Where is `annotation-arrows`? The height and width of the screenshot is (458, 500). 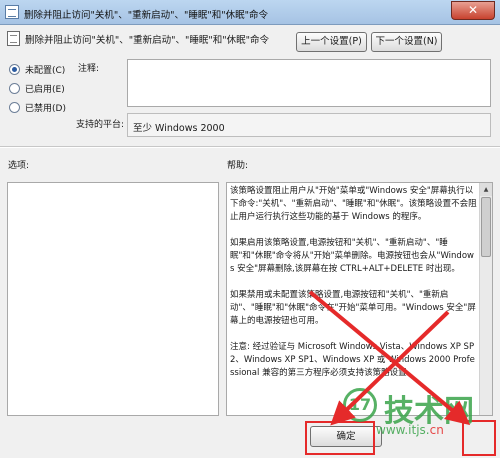
annotation-arrows is located at coordinates (389, 358).